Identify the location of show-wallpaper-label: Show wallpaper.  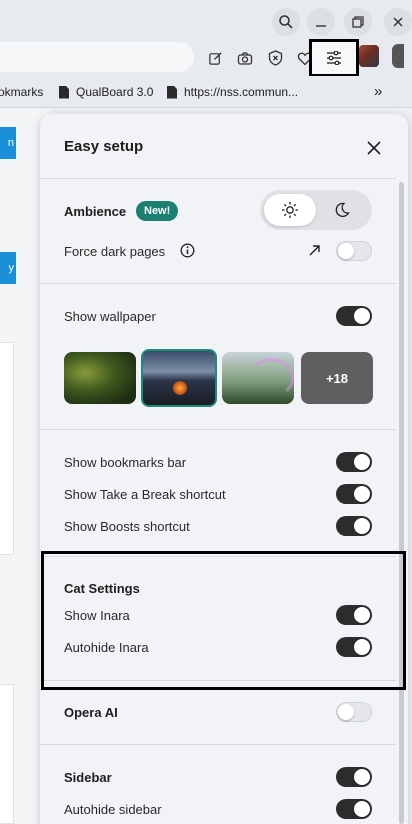
(110, 316).